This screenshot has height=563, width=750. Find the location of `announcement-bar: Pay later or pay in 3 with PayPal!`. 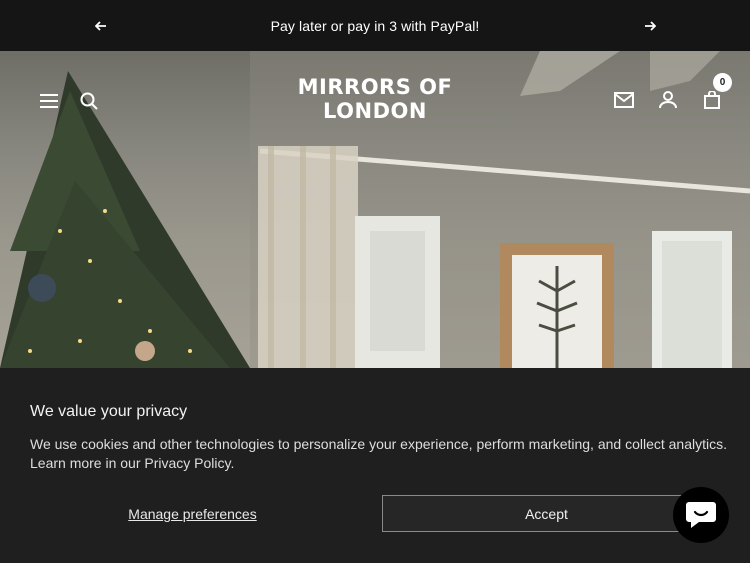

announcement-bar: Pay later or pay in 3 with PayPal! is located at coordinates (375, 25).